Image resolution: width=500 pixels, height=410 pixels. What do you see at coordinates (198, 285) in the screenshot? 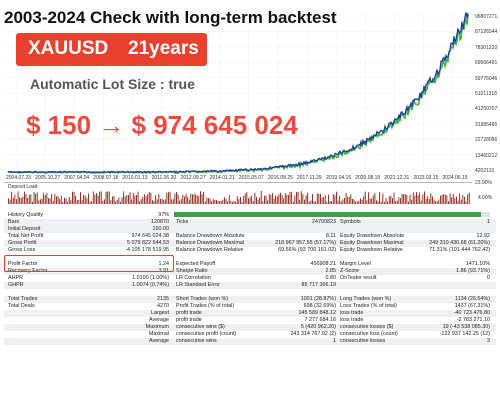
I see `stat-label: LR Standard Error` at bounding box center [198, 285].